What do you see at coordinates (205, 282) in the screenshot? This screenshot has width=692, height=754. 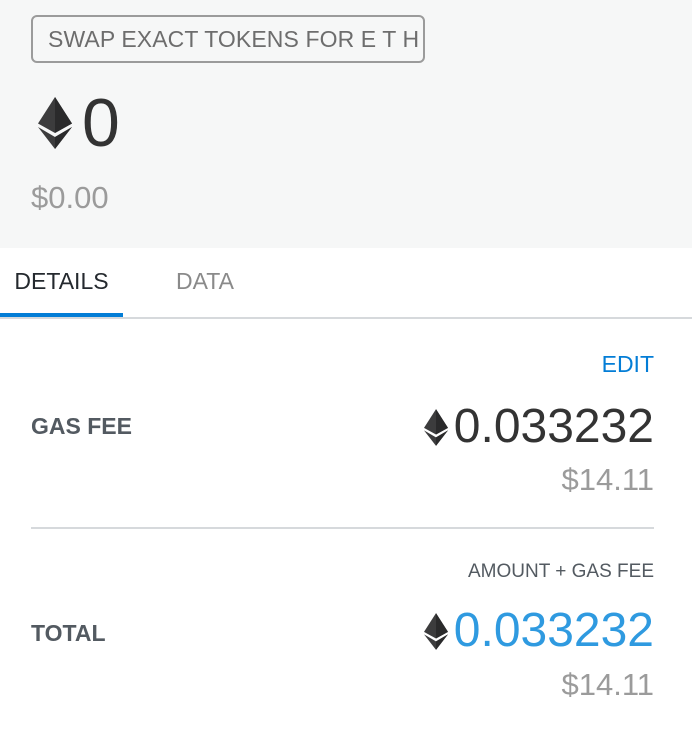 I see `tab-data: DATA` at bounding box center [205, 282].